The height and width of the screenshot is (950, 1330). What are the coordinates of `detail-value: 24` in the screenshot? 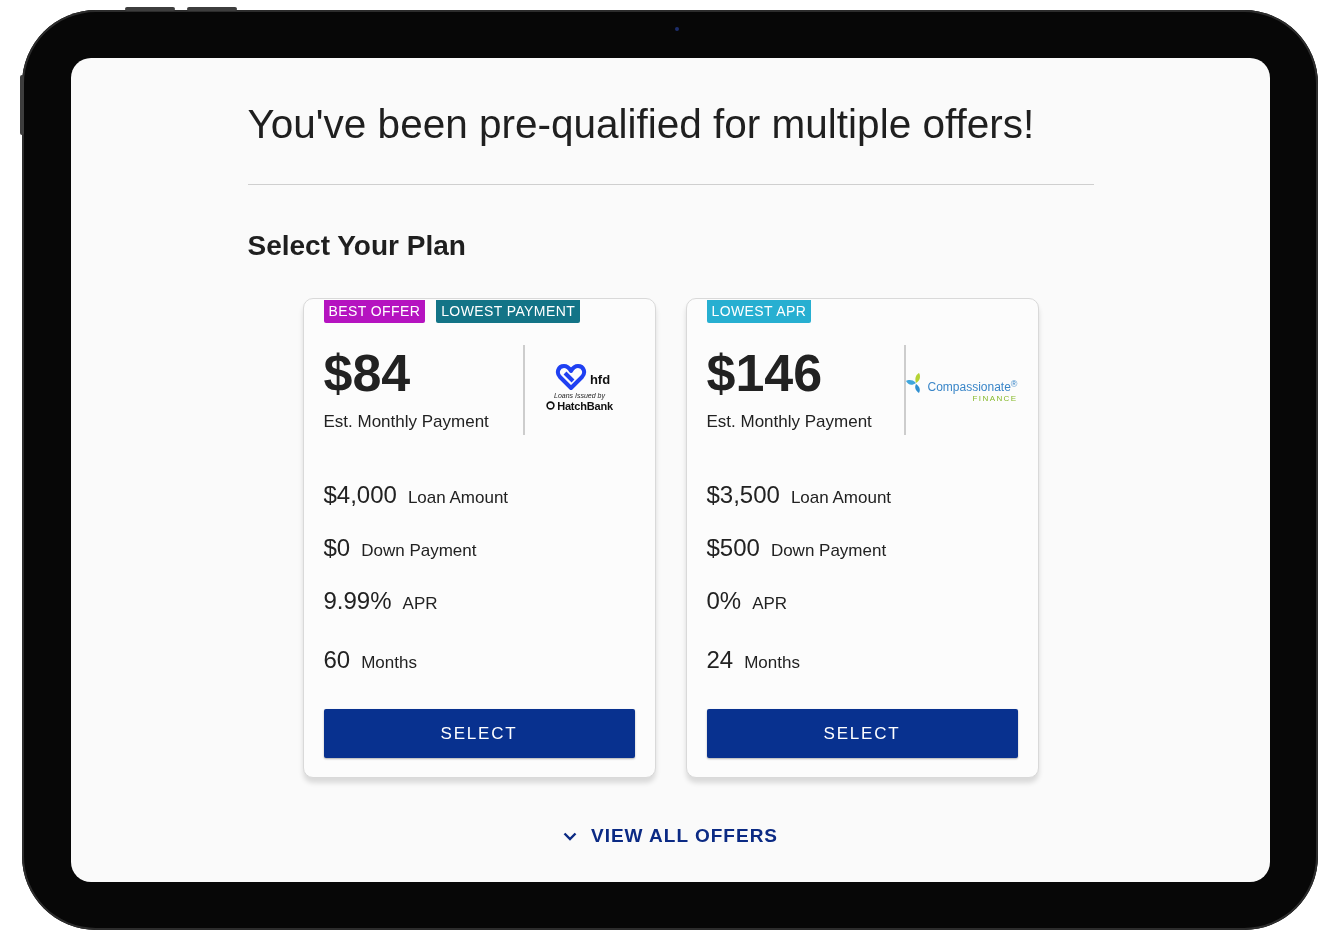 It's located at (720, 660).